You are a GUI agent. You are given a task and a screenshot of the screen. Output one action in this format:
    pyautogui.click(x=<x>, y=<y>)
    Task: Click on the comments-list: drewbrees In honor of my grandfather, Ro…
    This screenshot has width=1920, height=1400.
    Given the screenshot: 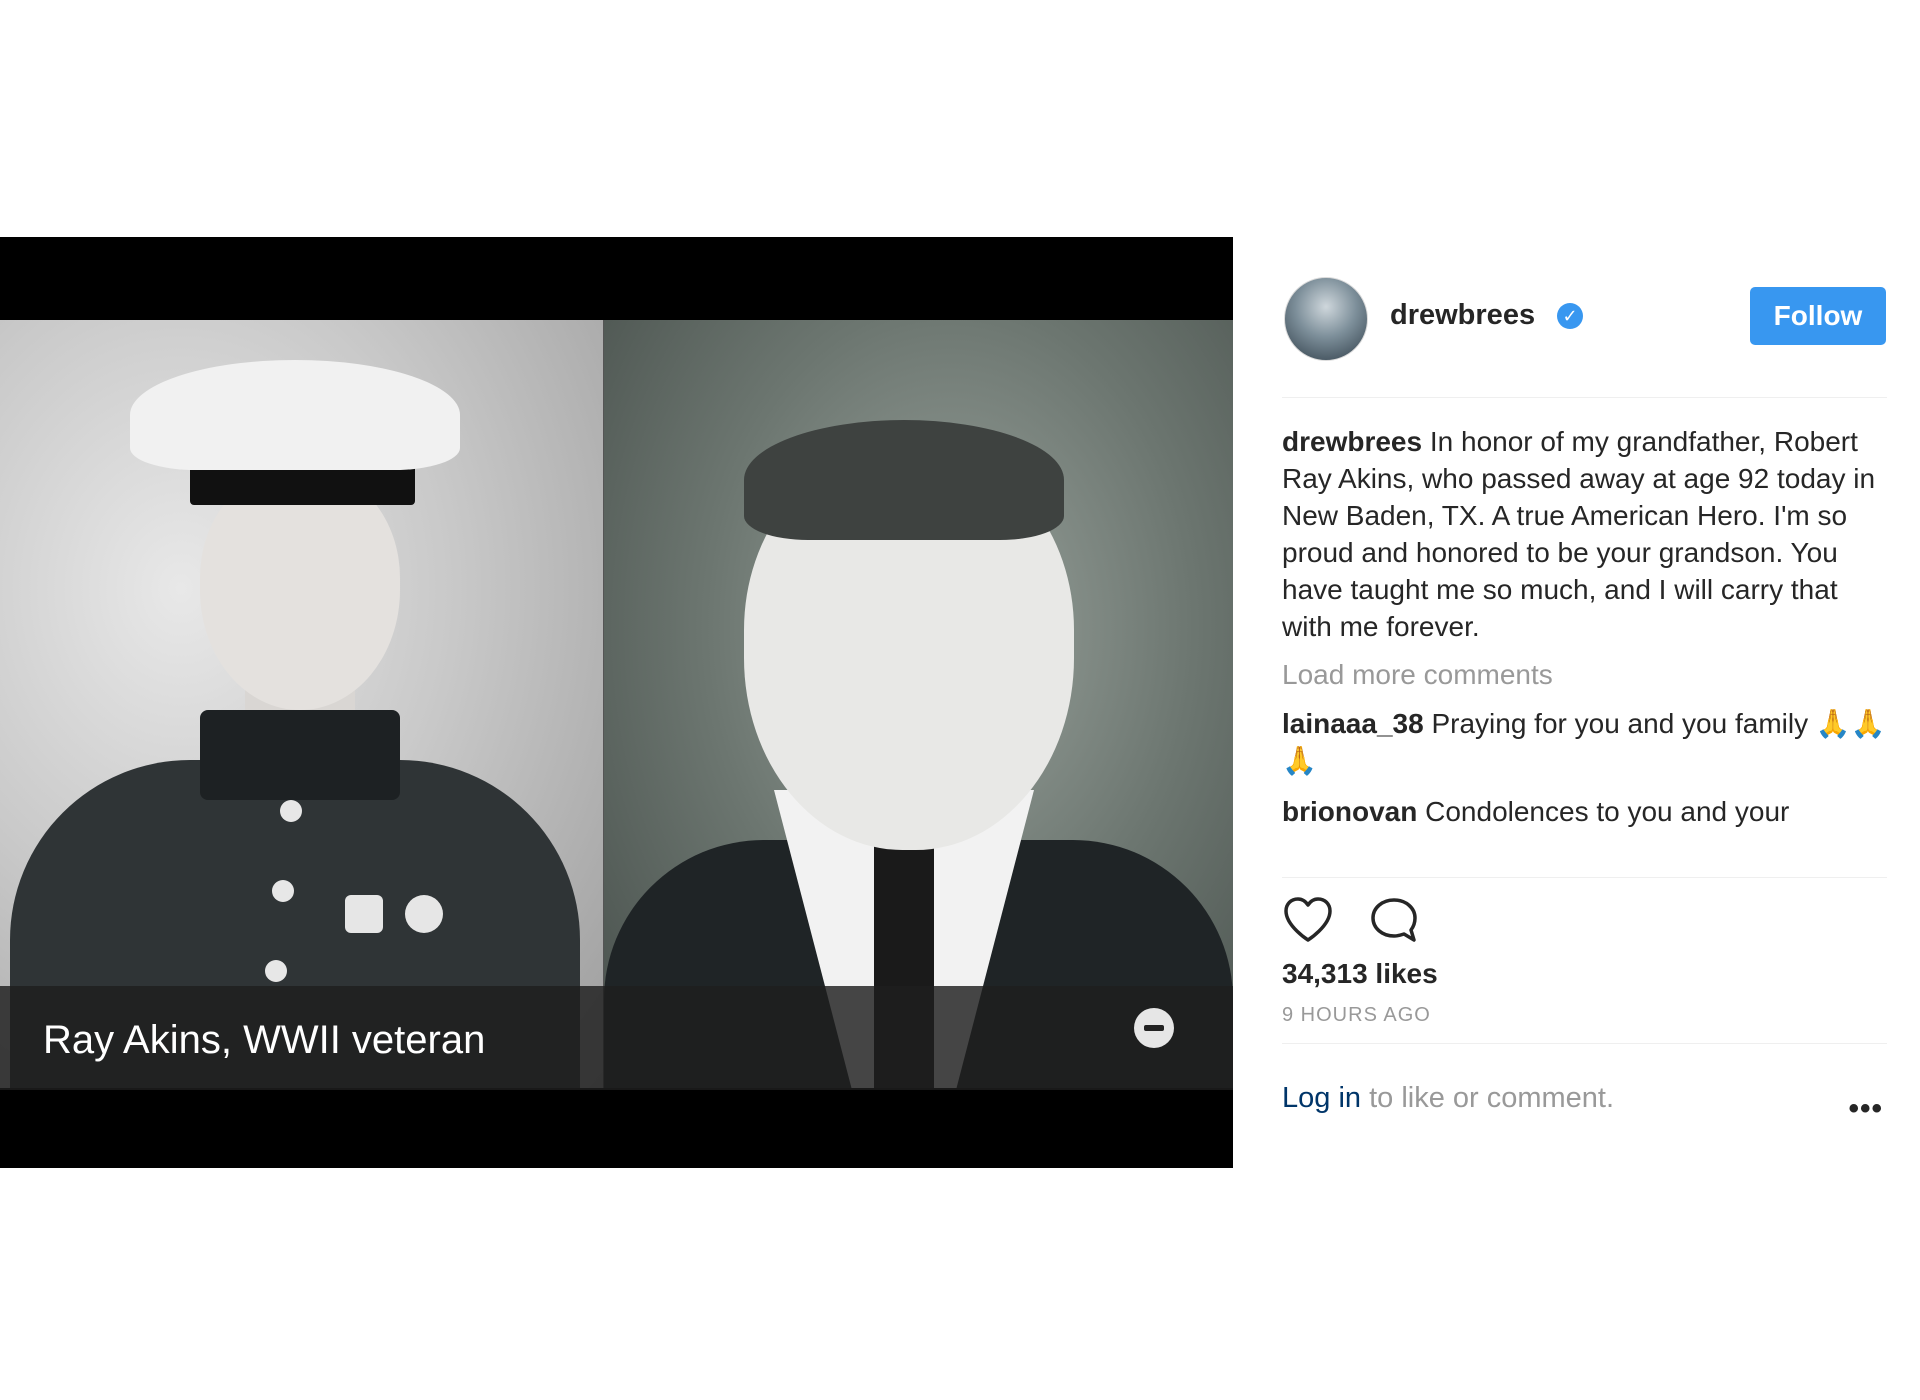 What is the action you would take?
    pyautogui.click(x=1584, y=638)
    